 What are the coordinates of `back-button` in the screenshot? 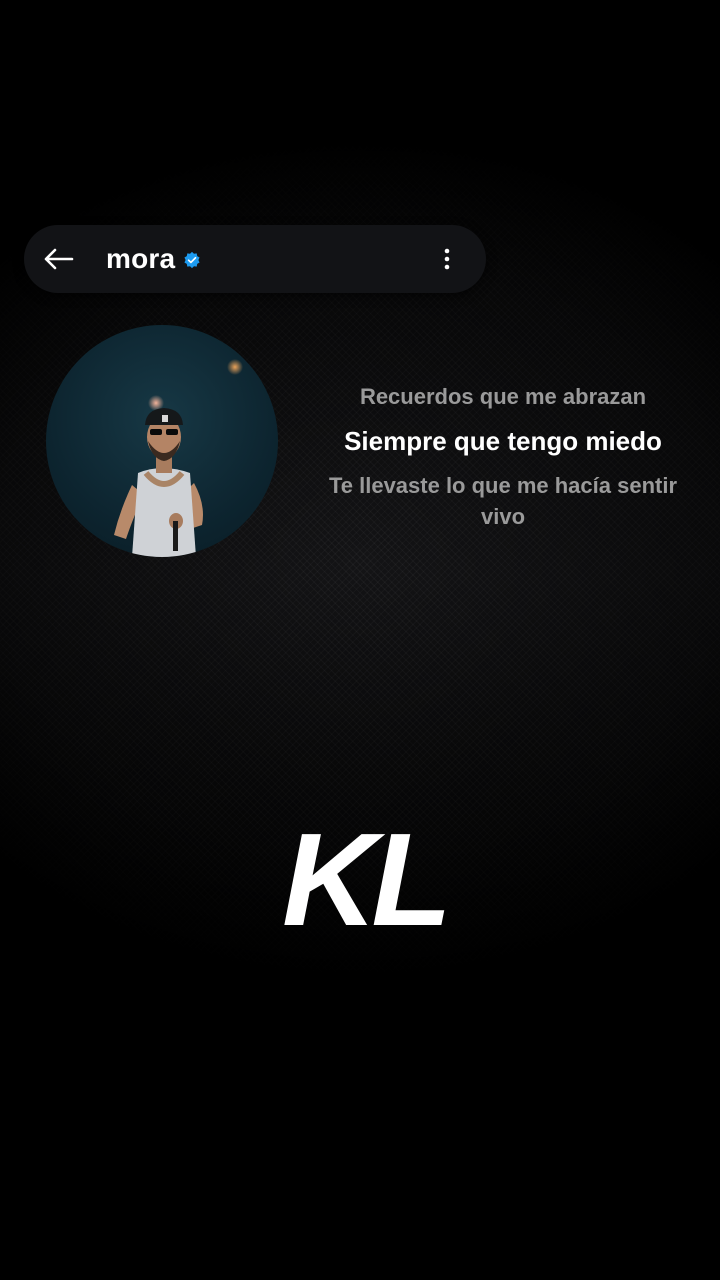 It's located at (58, 259).